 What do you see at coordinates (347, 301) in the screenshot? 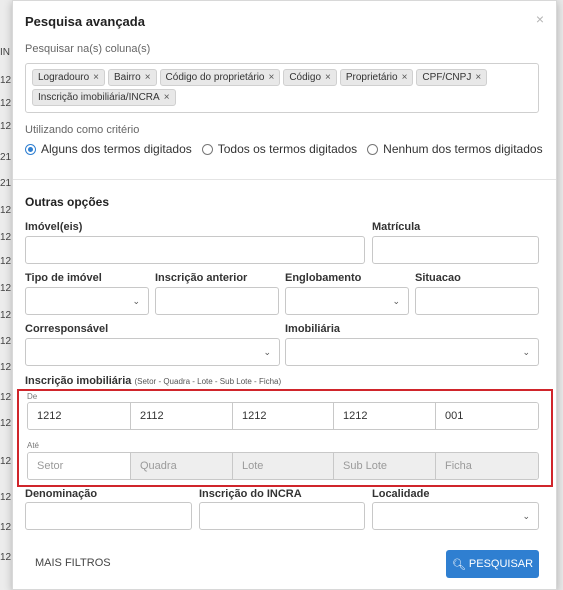
I see `englobamento-select: ⌄` at bounding box center [347, 301].